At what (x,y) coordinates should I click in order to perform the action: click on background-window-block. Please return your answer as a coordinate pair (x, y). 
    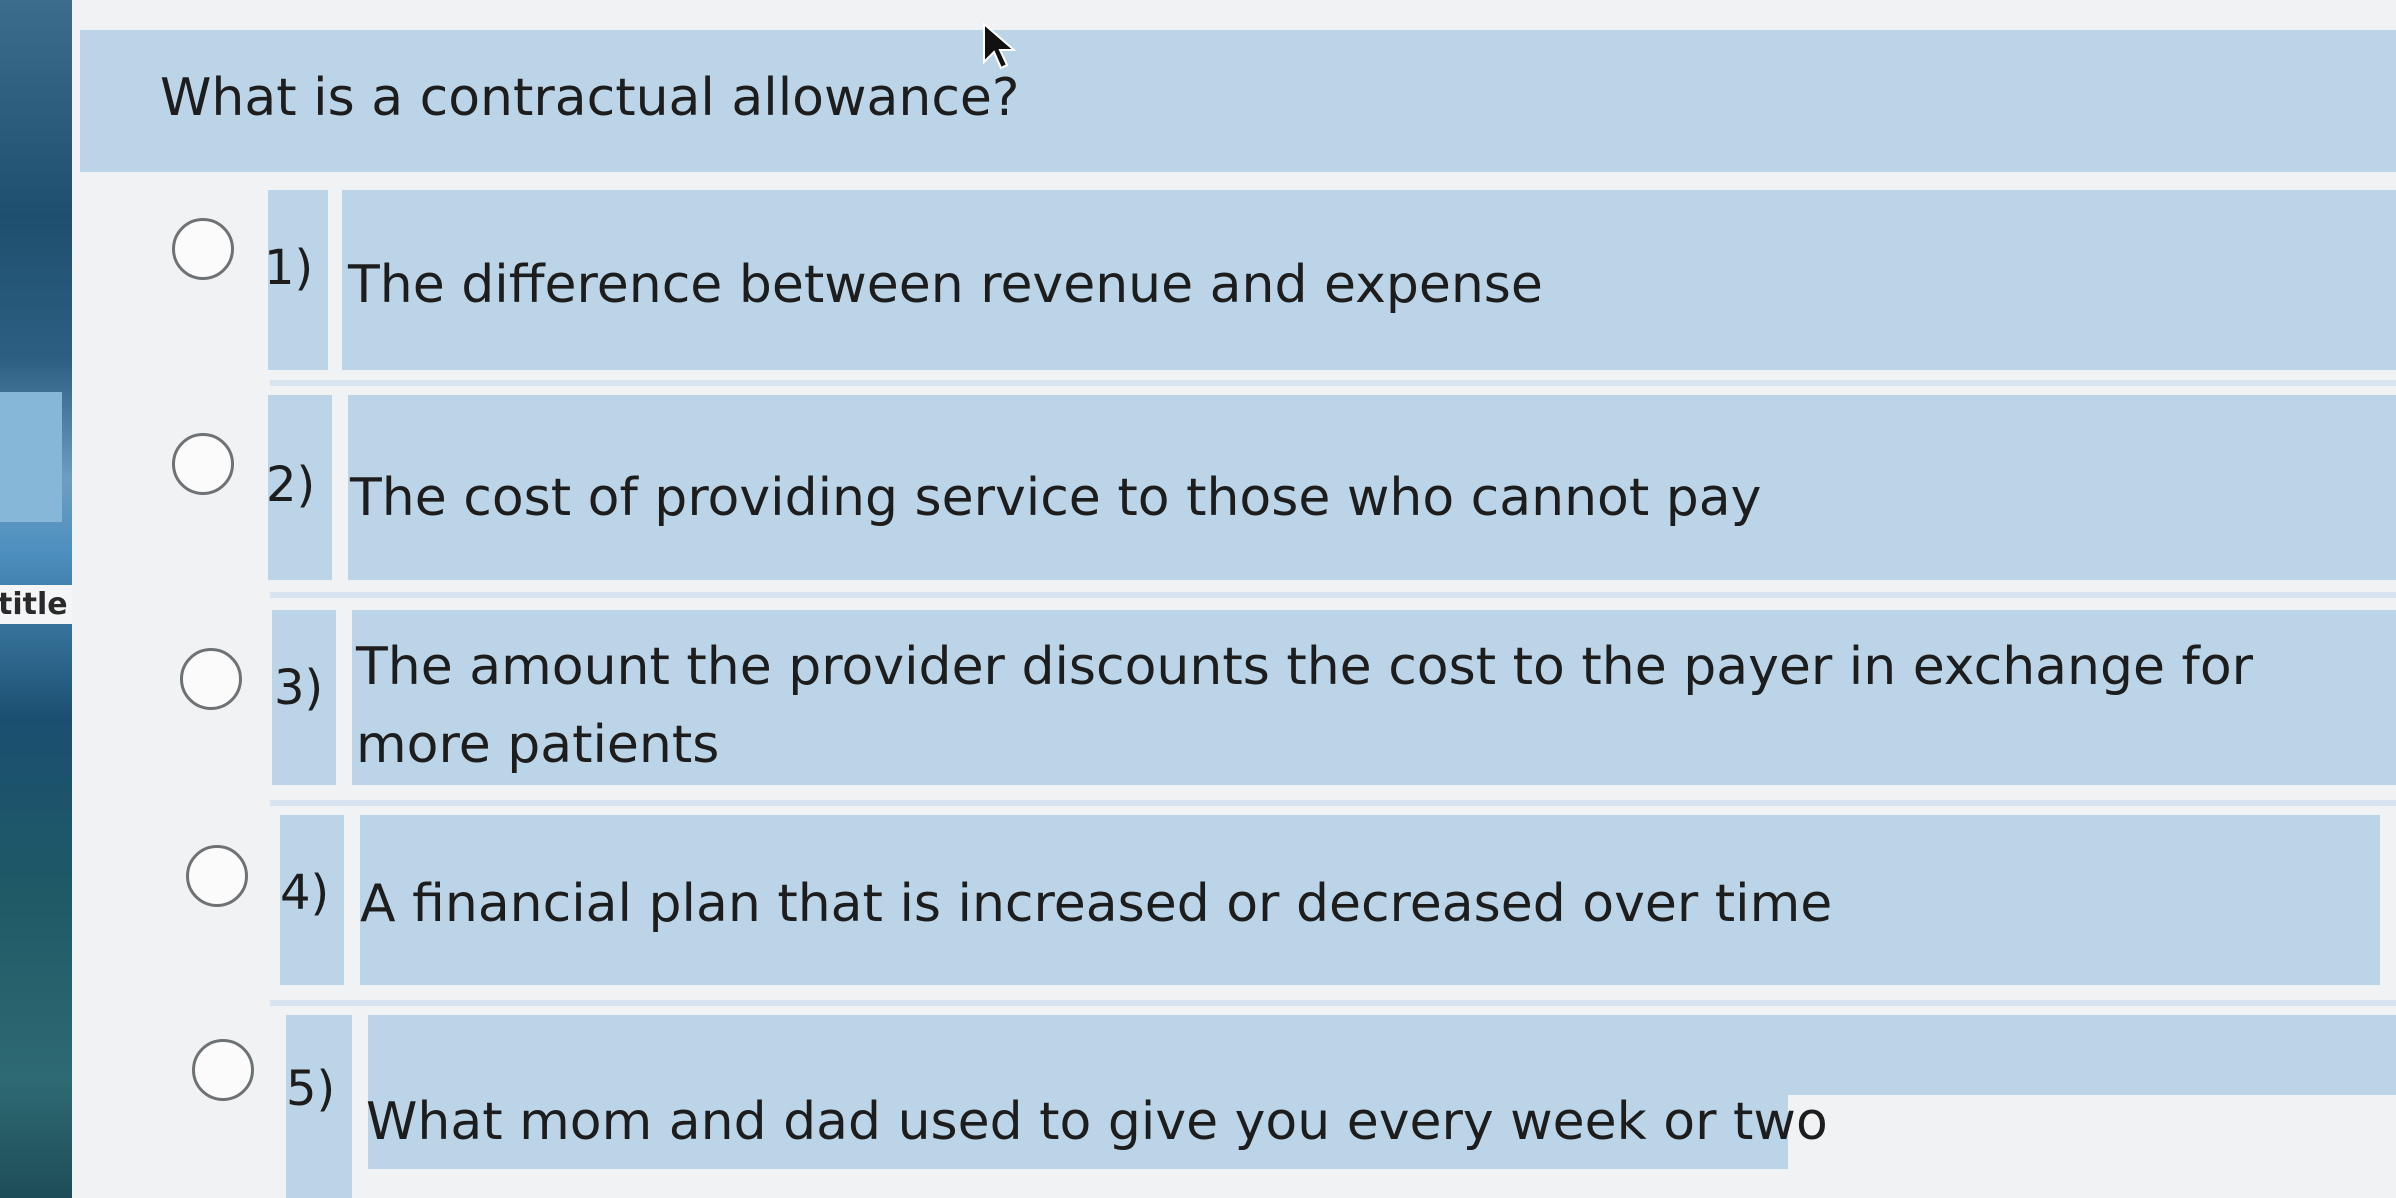
    Looking at the image, I should click on (31, 457).